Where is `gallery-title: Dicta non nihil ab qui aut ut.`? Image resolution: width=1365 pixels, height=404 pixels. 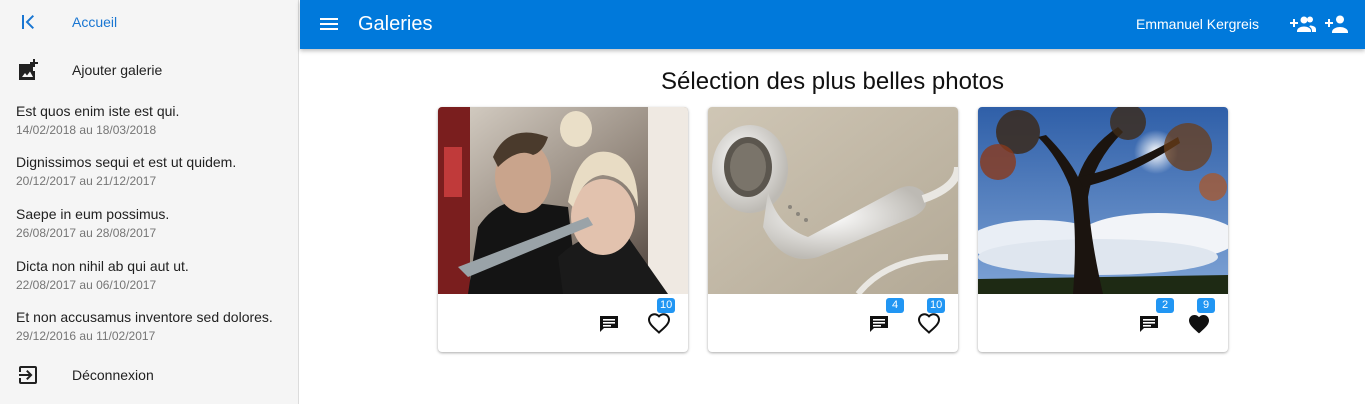 gallery-title: Dicta non nihil ab qui aut ut. is located at coordinates (102, 266).